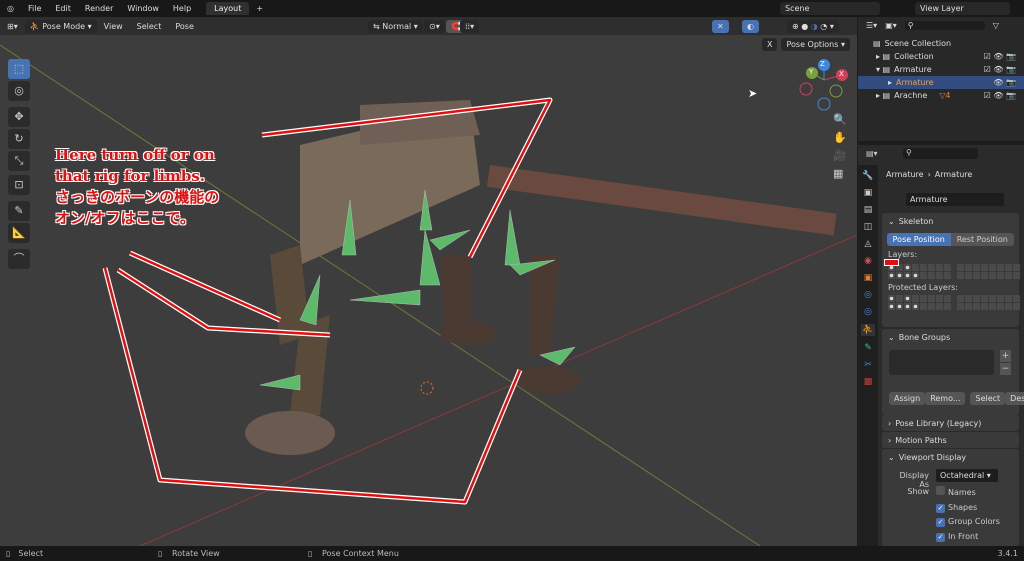 The height and width of the screenshot is (561, 1024). I want to click on gizmo-toggle-icon: ✕, so click(720, 26).